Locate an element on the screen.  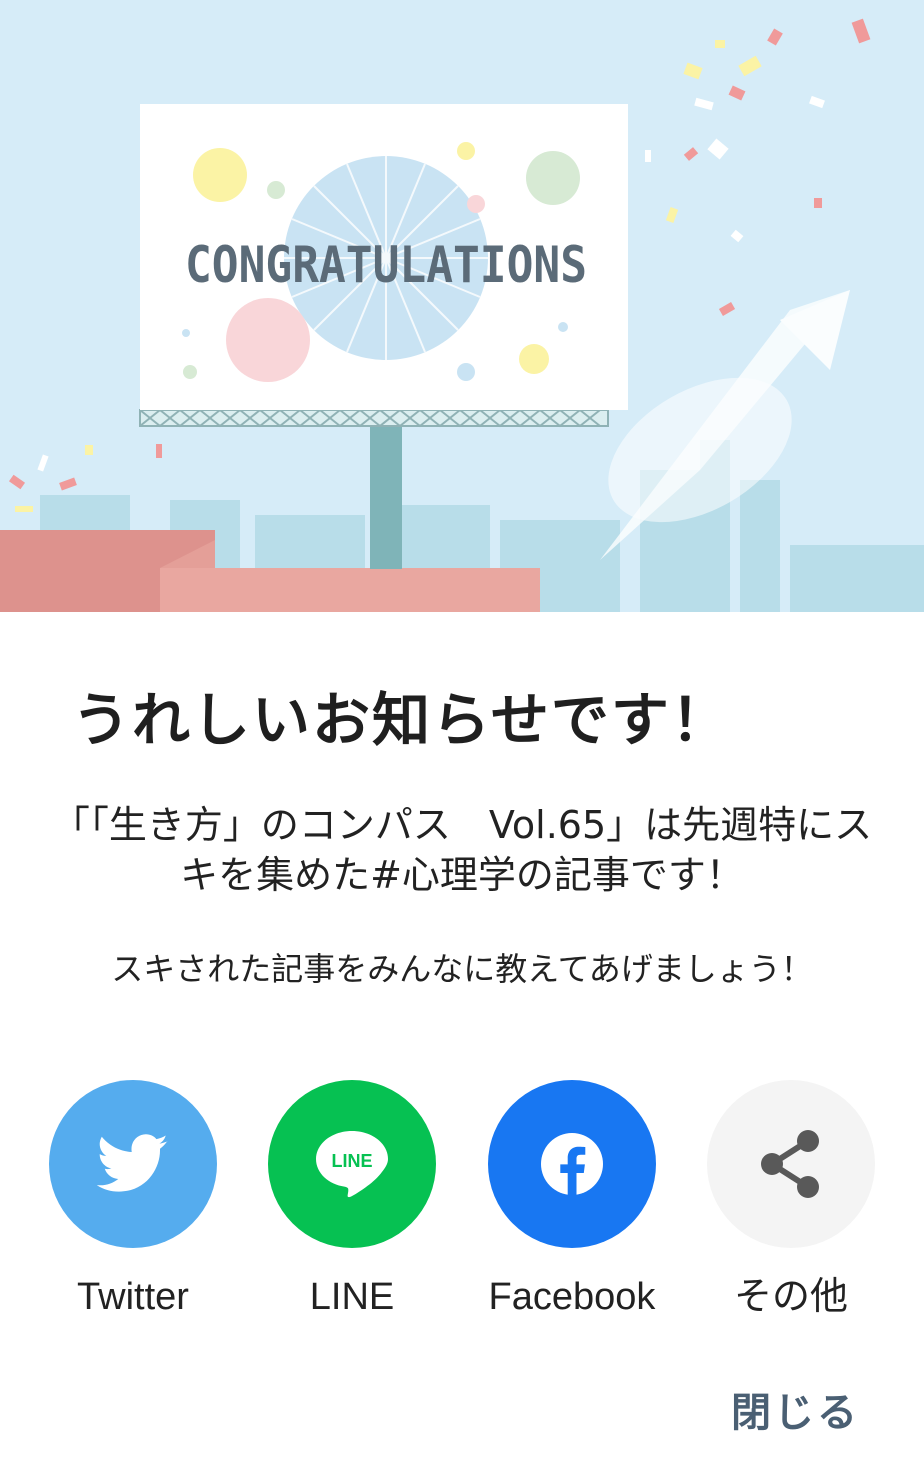
line-circle: LINE is located at coordinates (352, 1164).